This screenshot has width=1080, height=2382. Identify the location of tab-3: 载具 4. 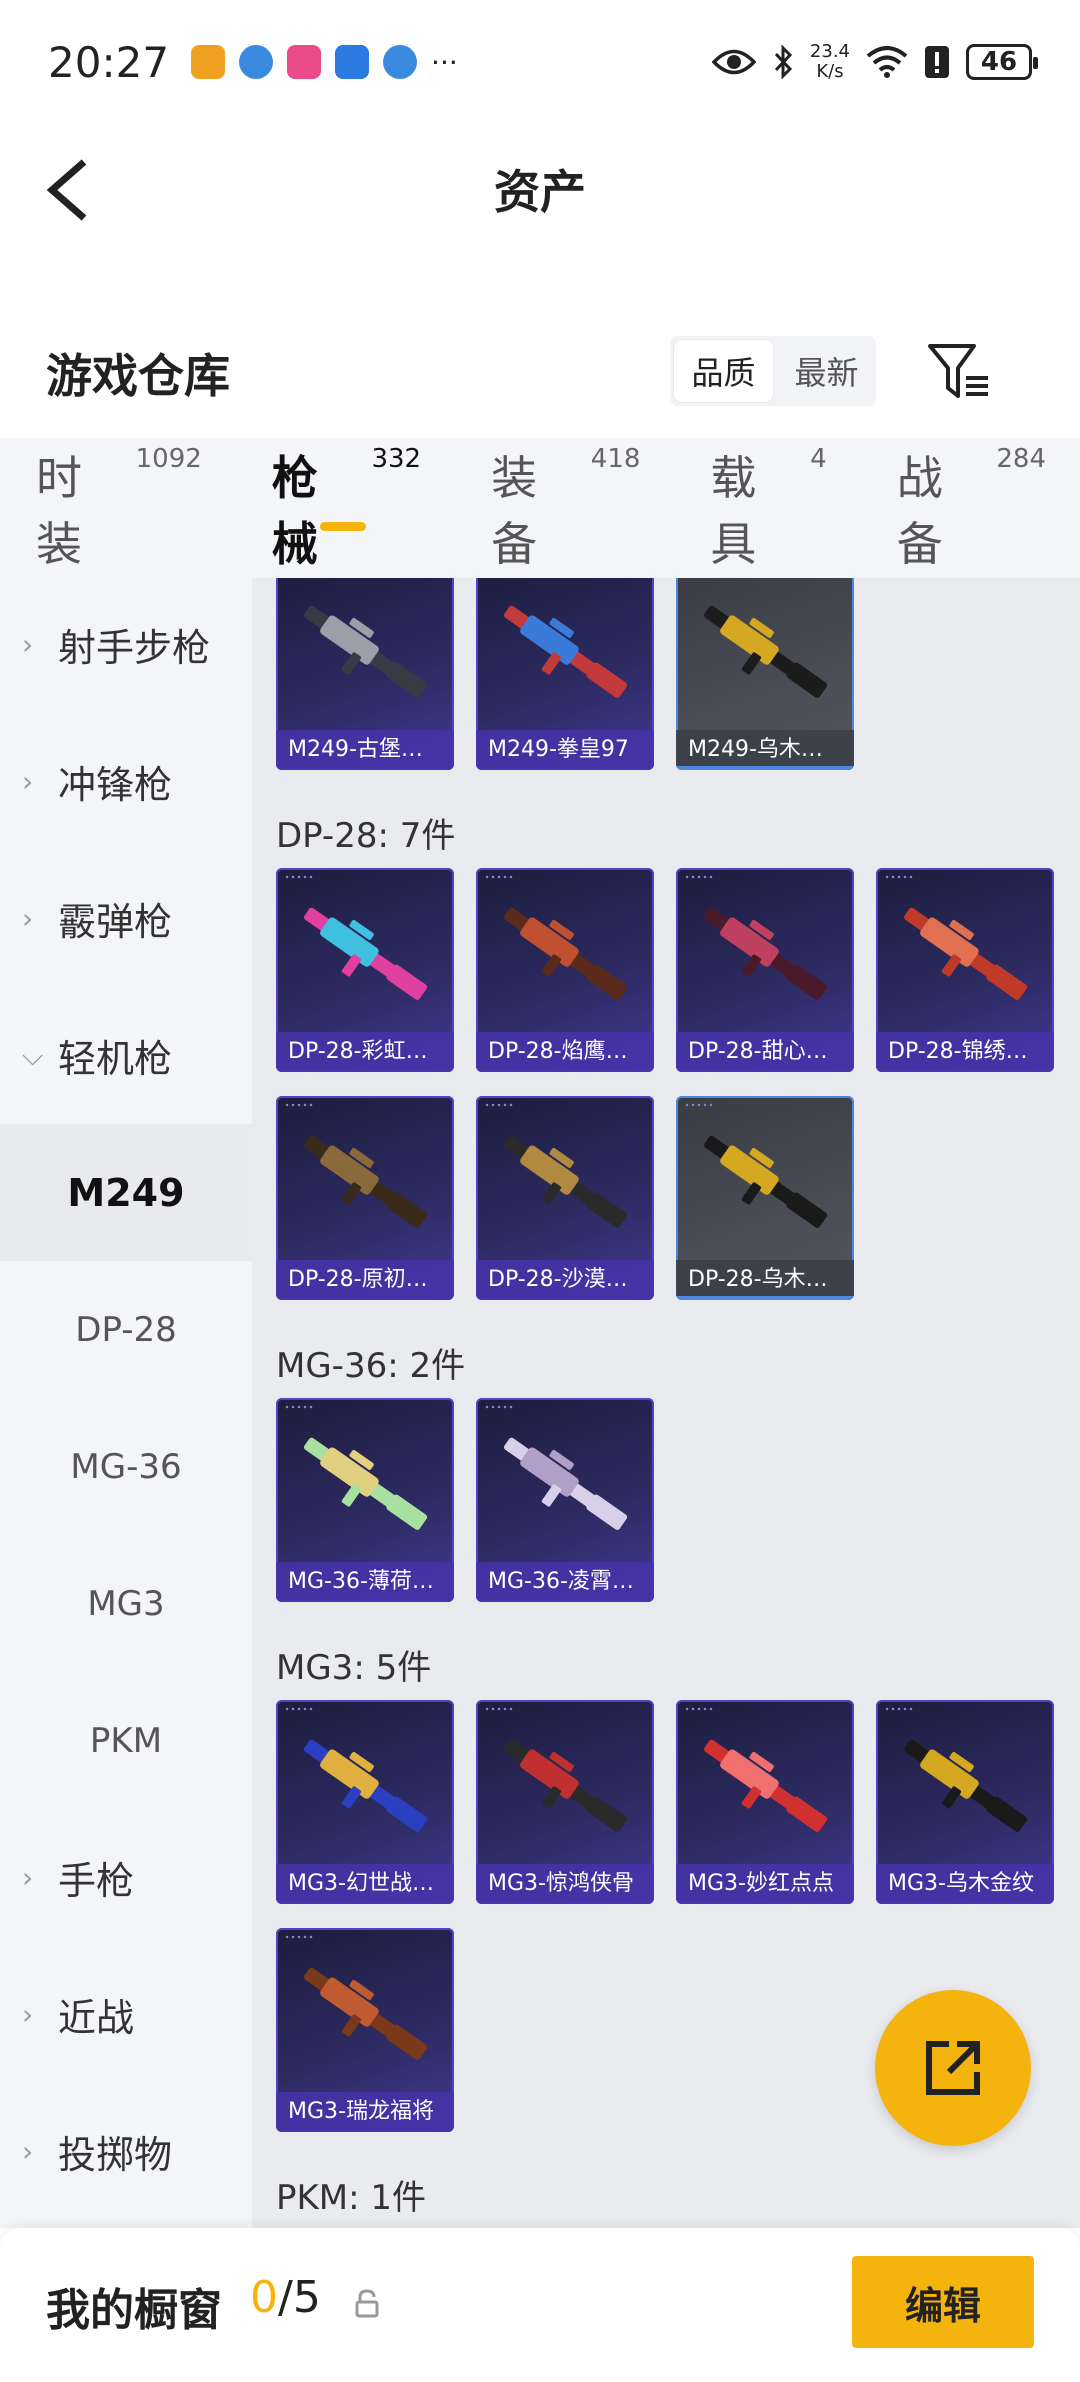
(768, 508).